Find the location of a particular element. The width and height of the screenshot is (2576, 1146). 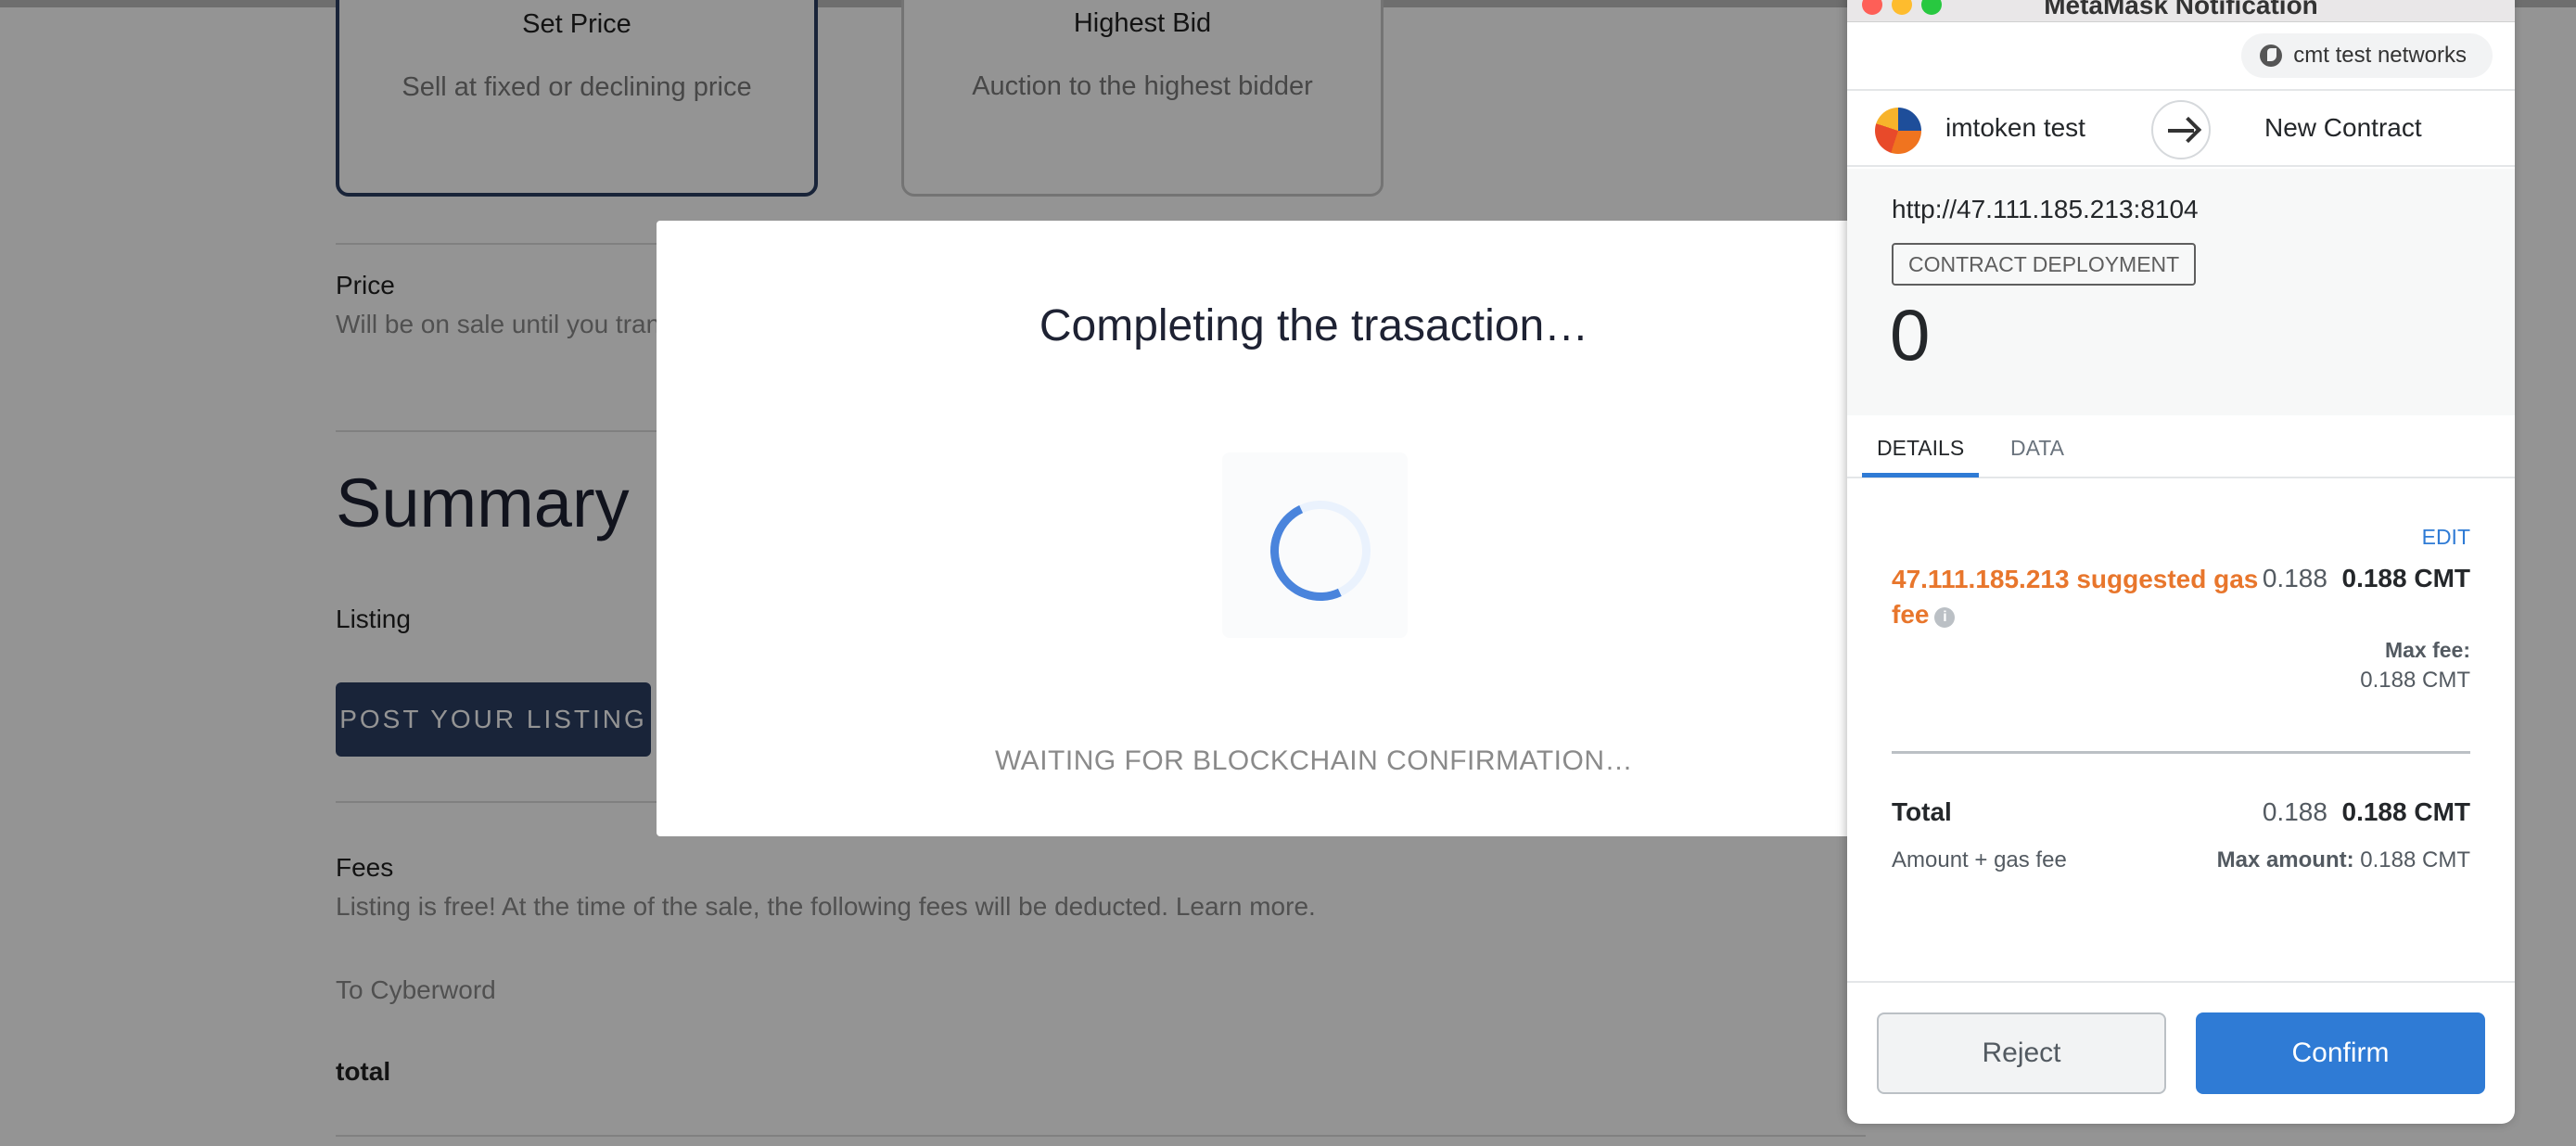

tx-type-badge: CONTRACT DEPLOYMENT is located at coordinates (2045, 264).